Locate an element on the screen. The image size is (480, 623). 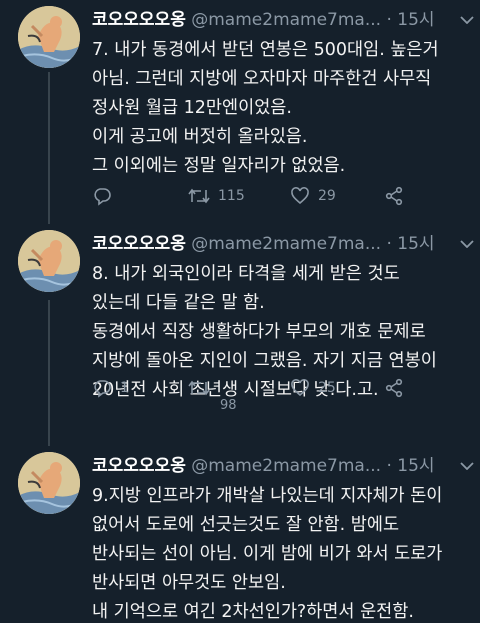
tweet-text-line: 지방에 돌아온 지인이 그랬음. 자기 지금 연봉이 is located at coordinates (264, 361).